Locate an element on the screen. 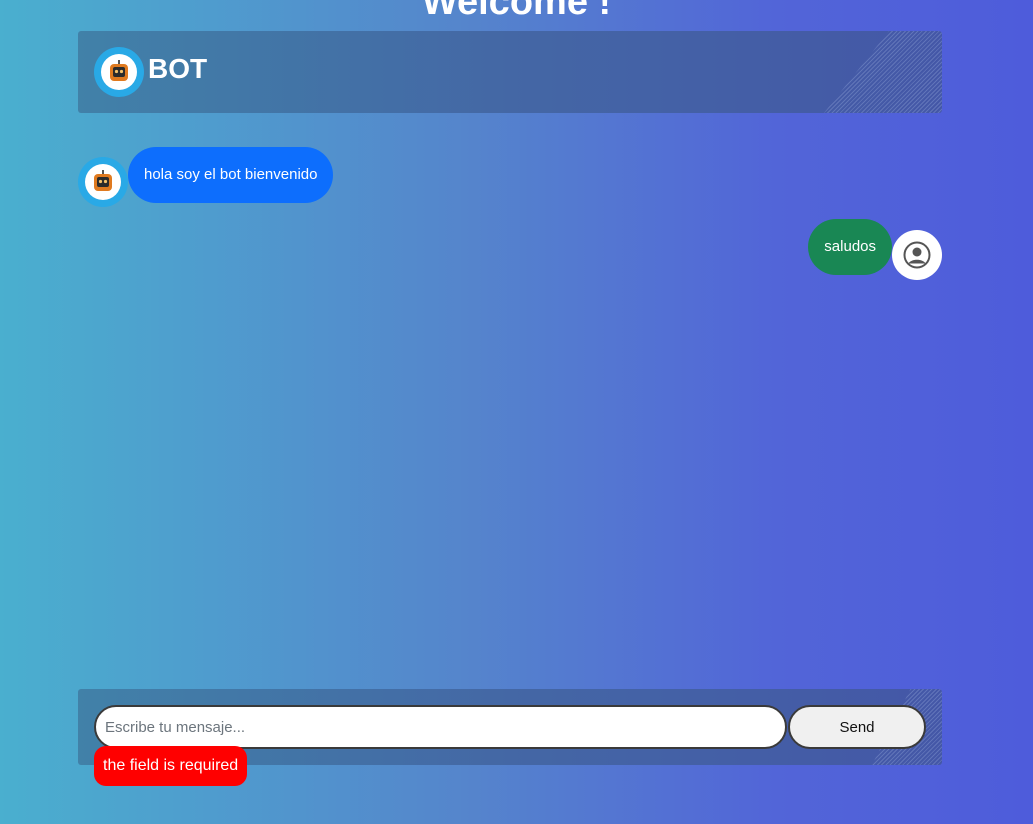 The width and height of the screenshot is (1033, 824). user-avatar is located at coordinates (917, 255).